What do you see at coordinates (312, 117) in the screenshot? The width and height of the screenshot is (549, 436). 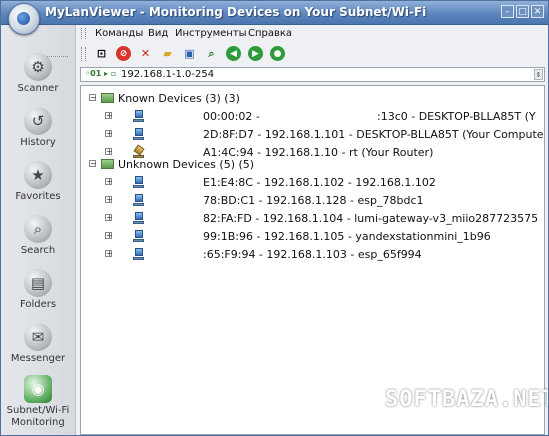 I see `device-row: + 00:00:02 - :13c0 - DESKTOP-BLLA85T (Y` at bounding box center [312, 117].